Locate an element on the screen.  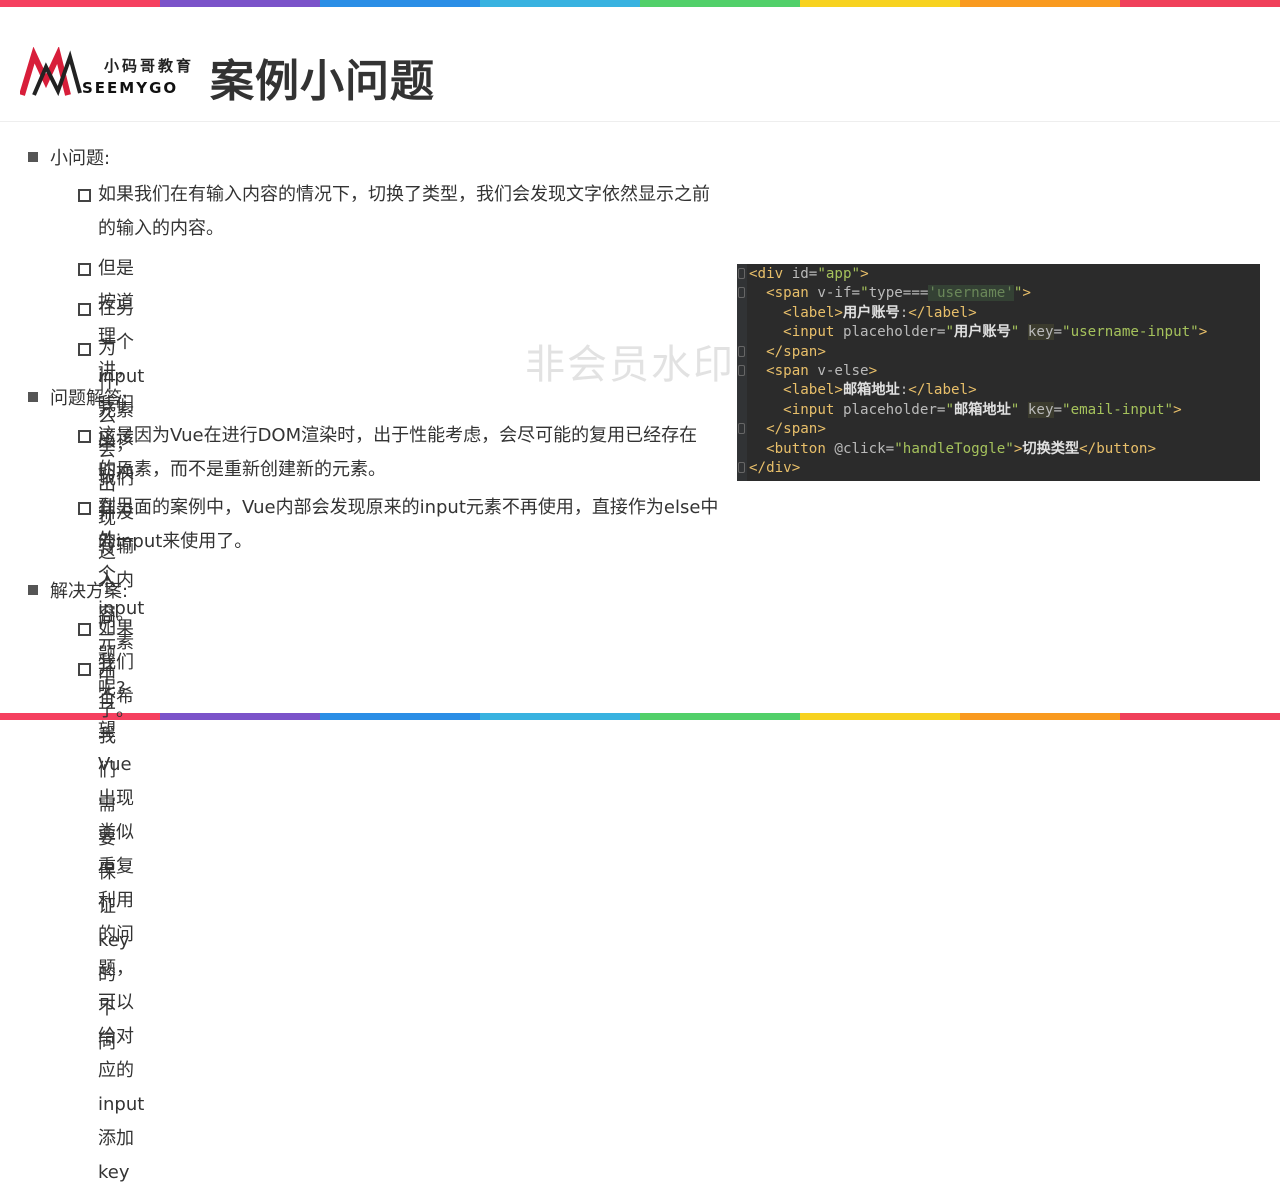
section-heading: 解决方案: is located at coordinates (78, 590).